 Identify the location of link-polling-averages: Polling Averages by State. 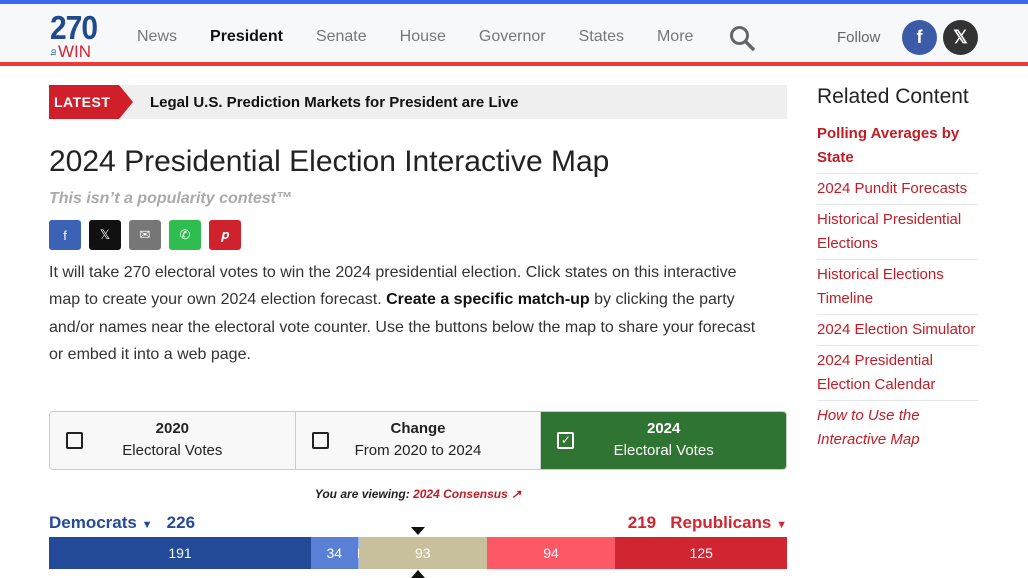
(897, 146).